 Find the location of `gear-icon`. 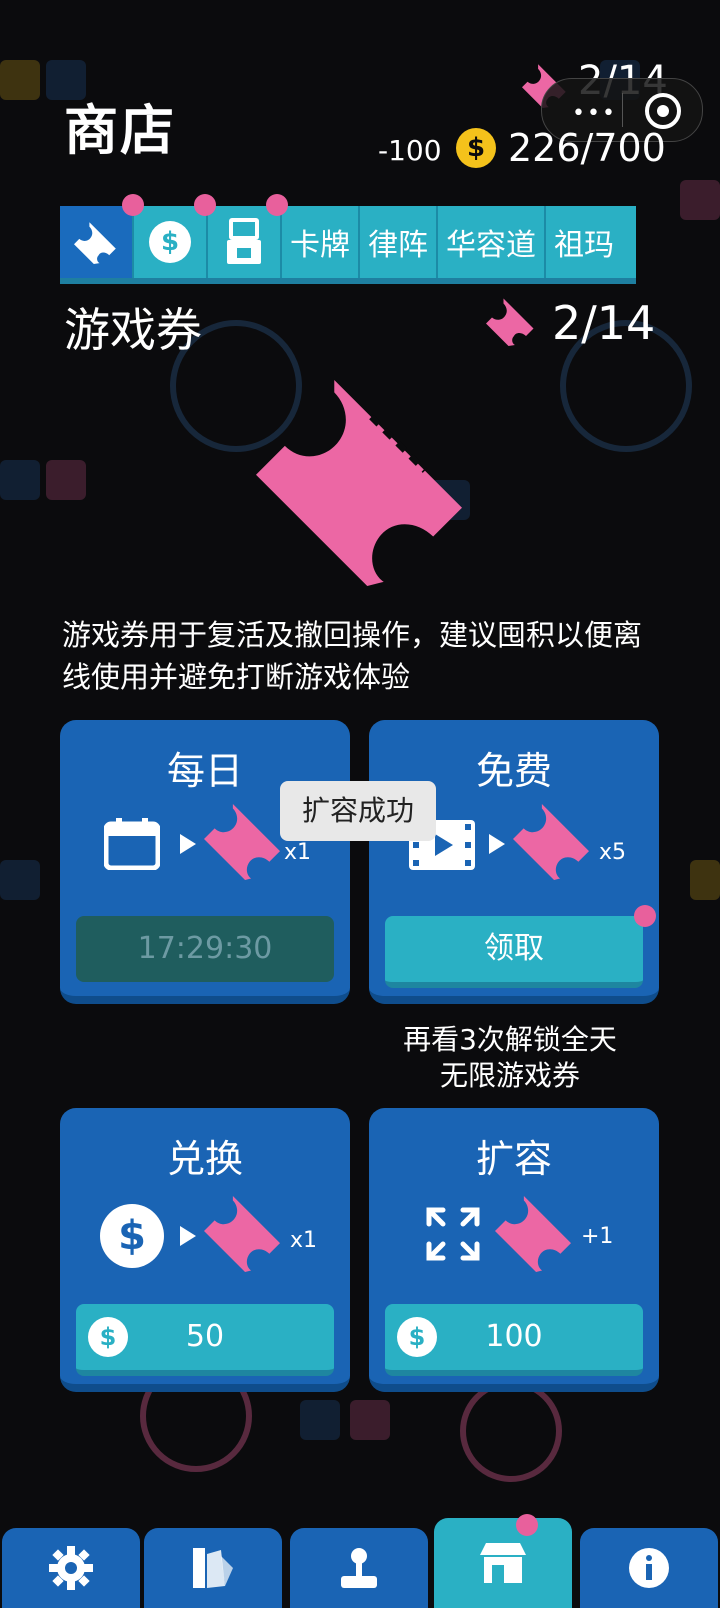

gear-icon is located at coordinates (71, 1568).